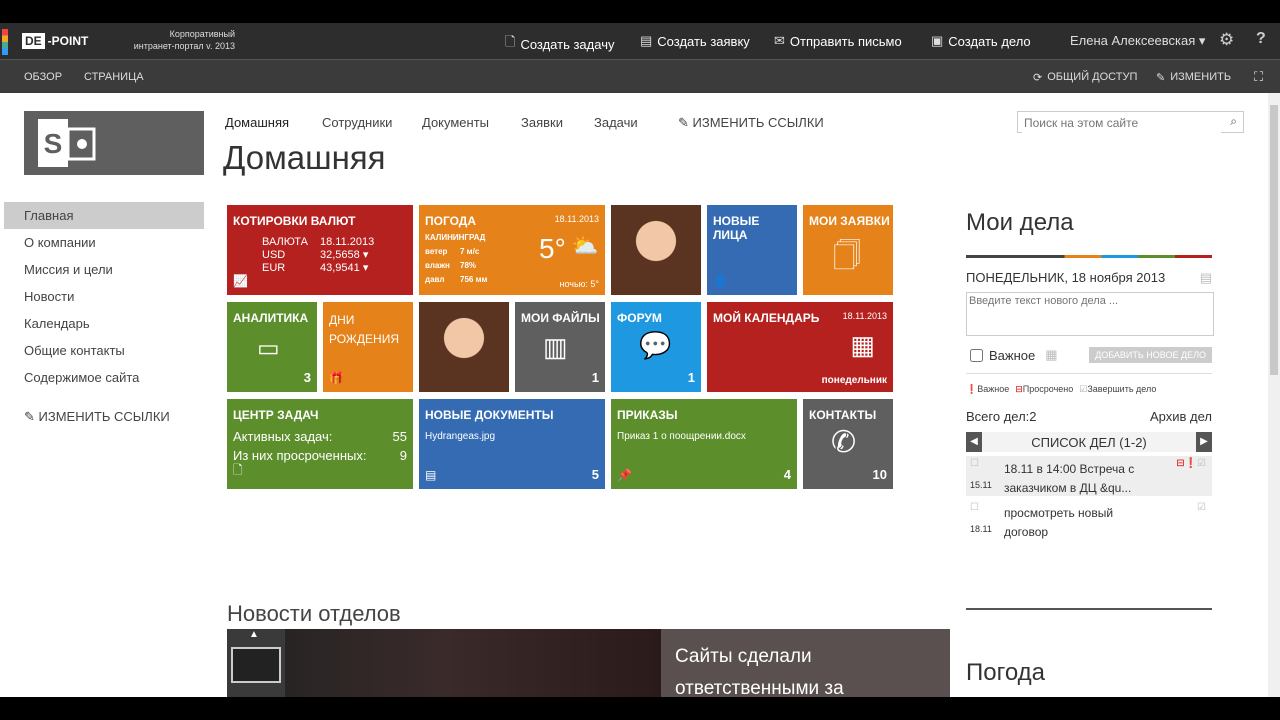  Describe the element at coordinates (759, 669) in the screenshot. I see `news-headline: Сайты сделали ответственными за` at that location.